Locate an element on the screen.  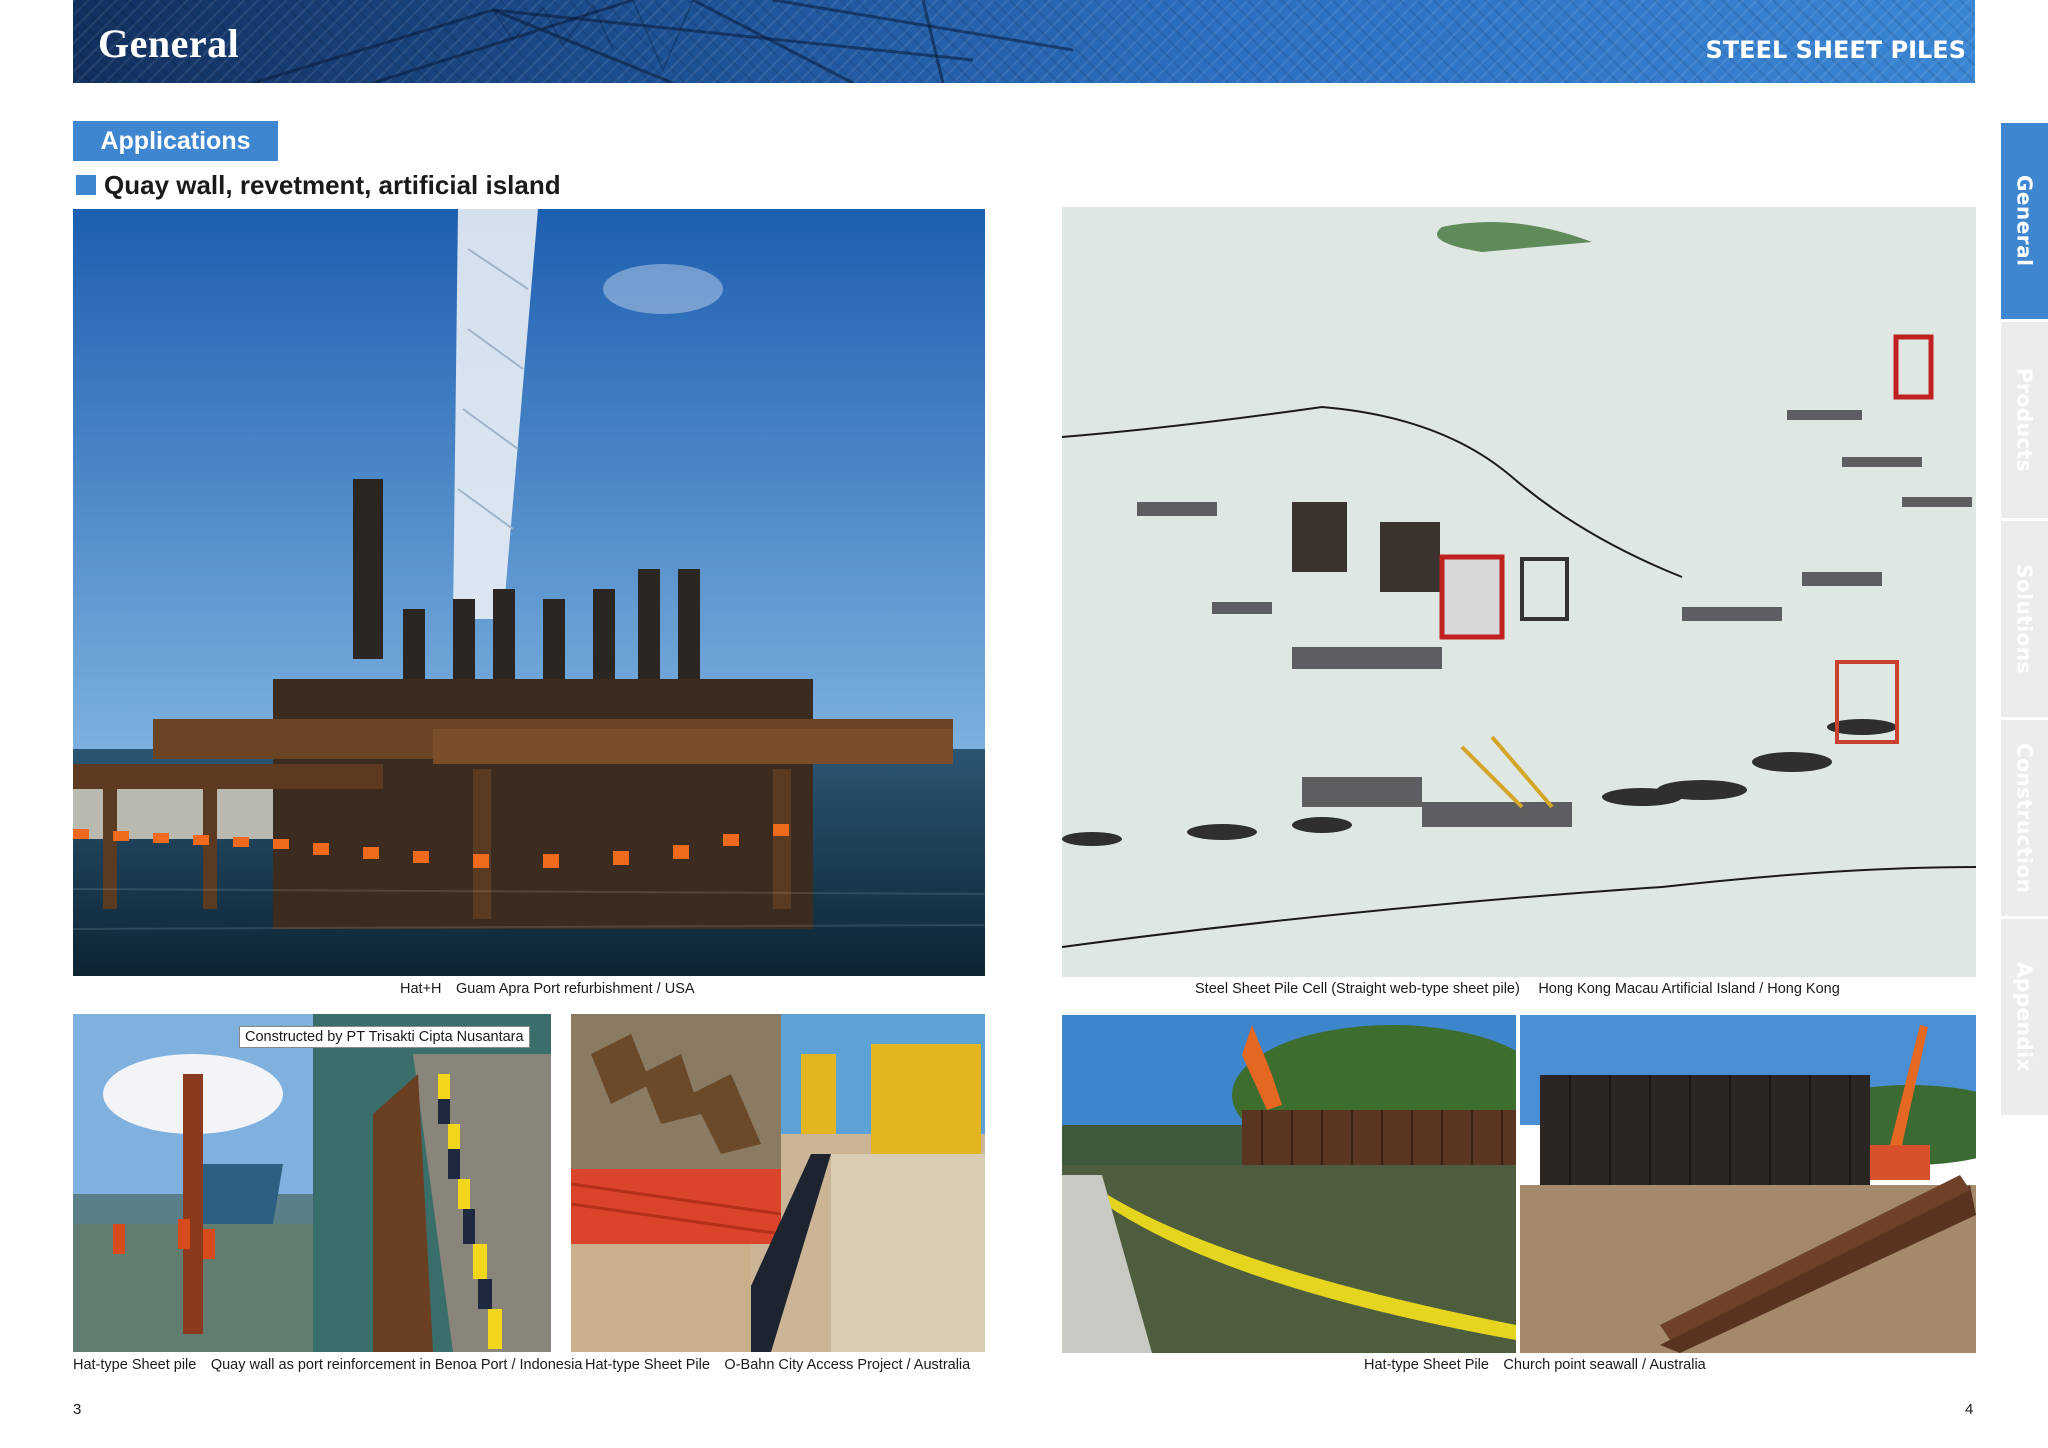
tab-construction: Construction is located at coordinates (2024, 818).